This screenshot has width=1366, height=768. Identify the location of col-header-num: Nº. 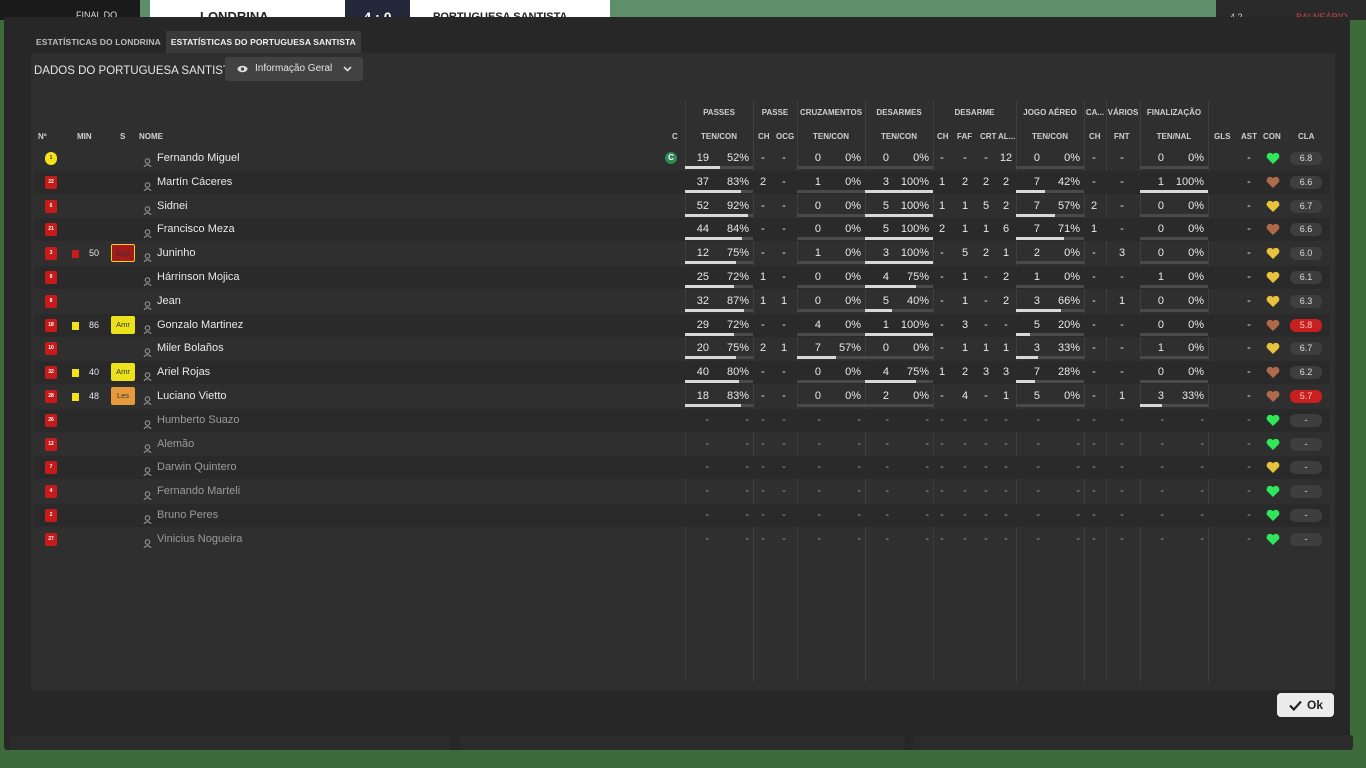
(42, 136).